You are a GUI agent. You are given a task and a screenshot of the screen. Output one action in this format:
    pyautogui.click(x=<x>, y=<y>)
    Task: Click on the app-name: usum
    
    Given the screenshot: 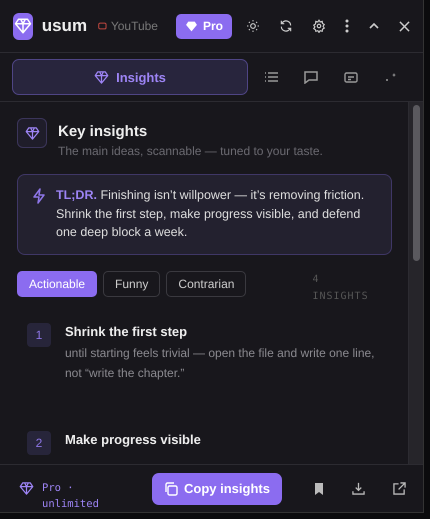 What is the action you would take?
    pyautogui.click(x=65, y=26)
    